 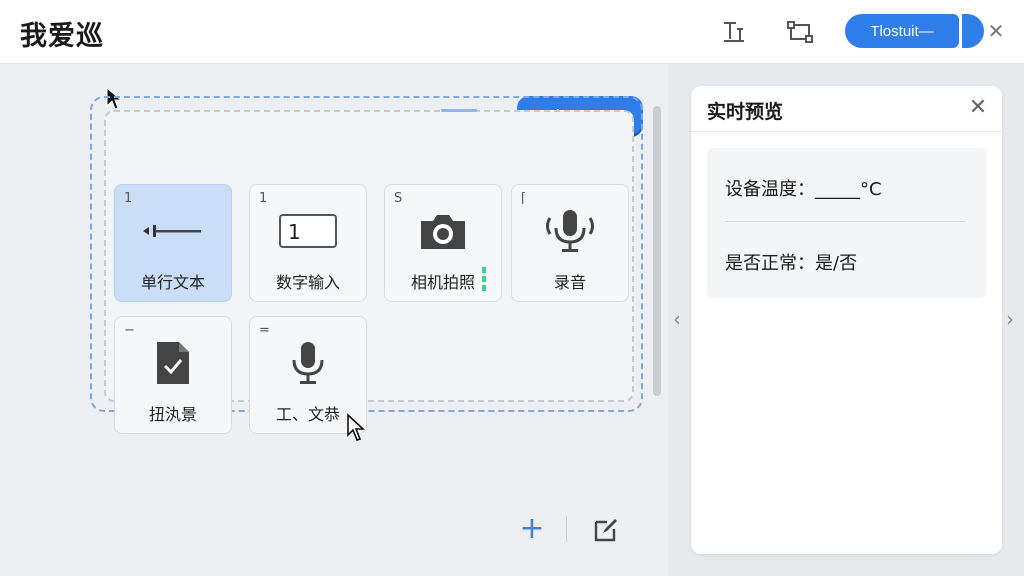 I want to click on chevron-right-icon: ›, so click(x=1013, y=319).